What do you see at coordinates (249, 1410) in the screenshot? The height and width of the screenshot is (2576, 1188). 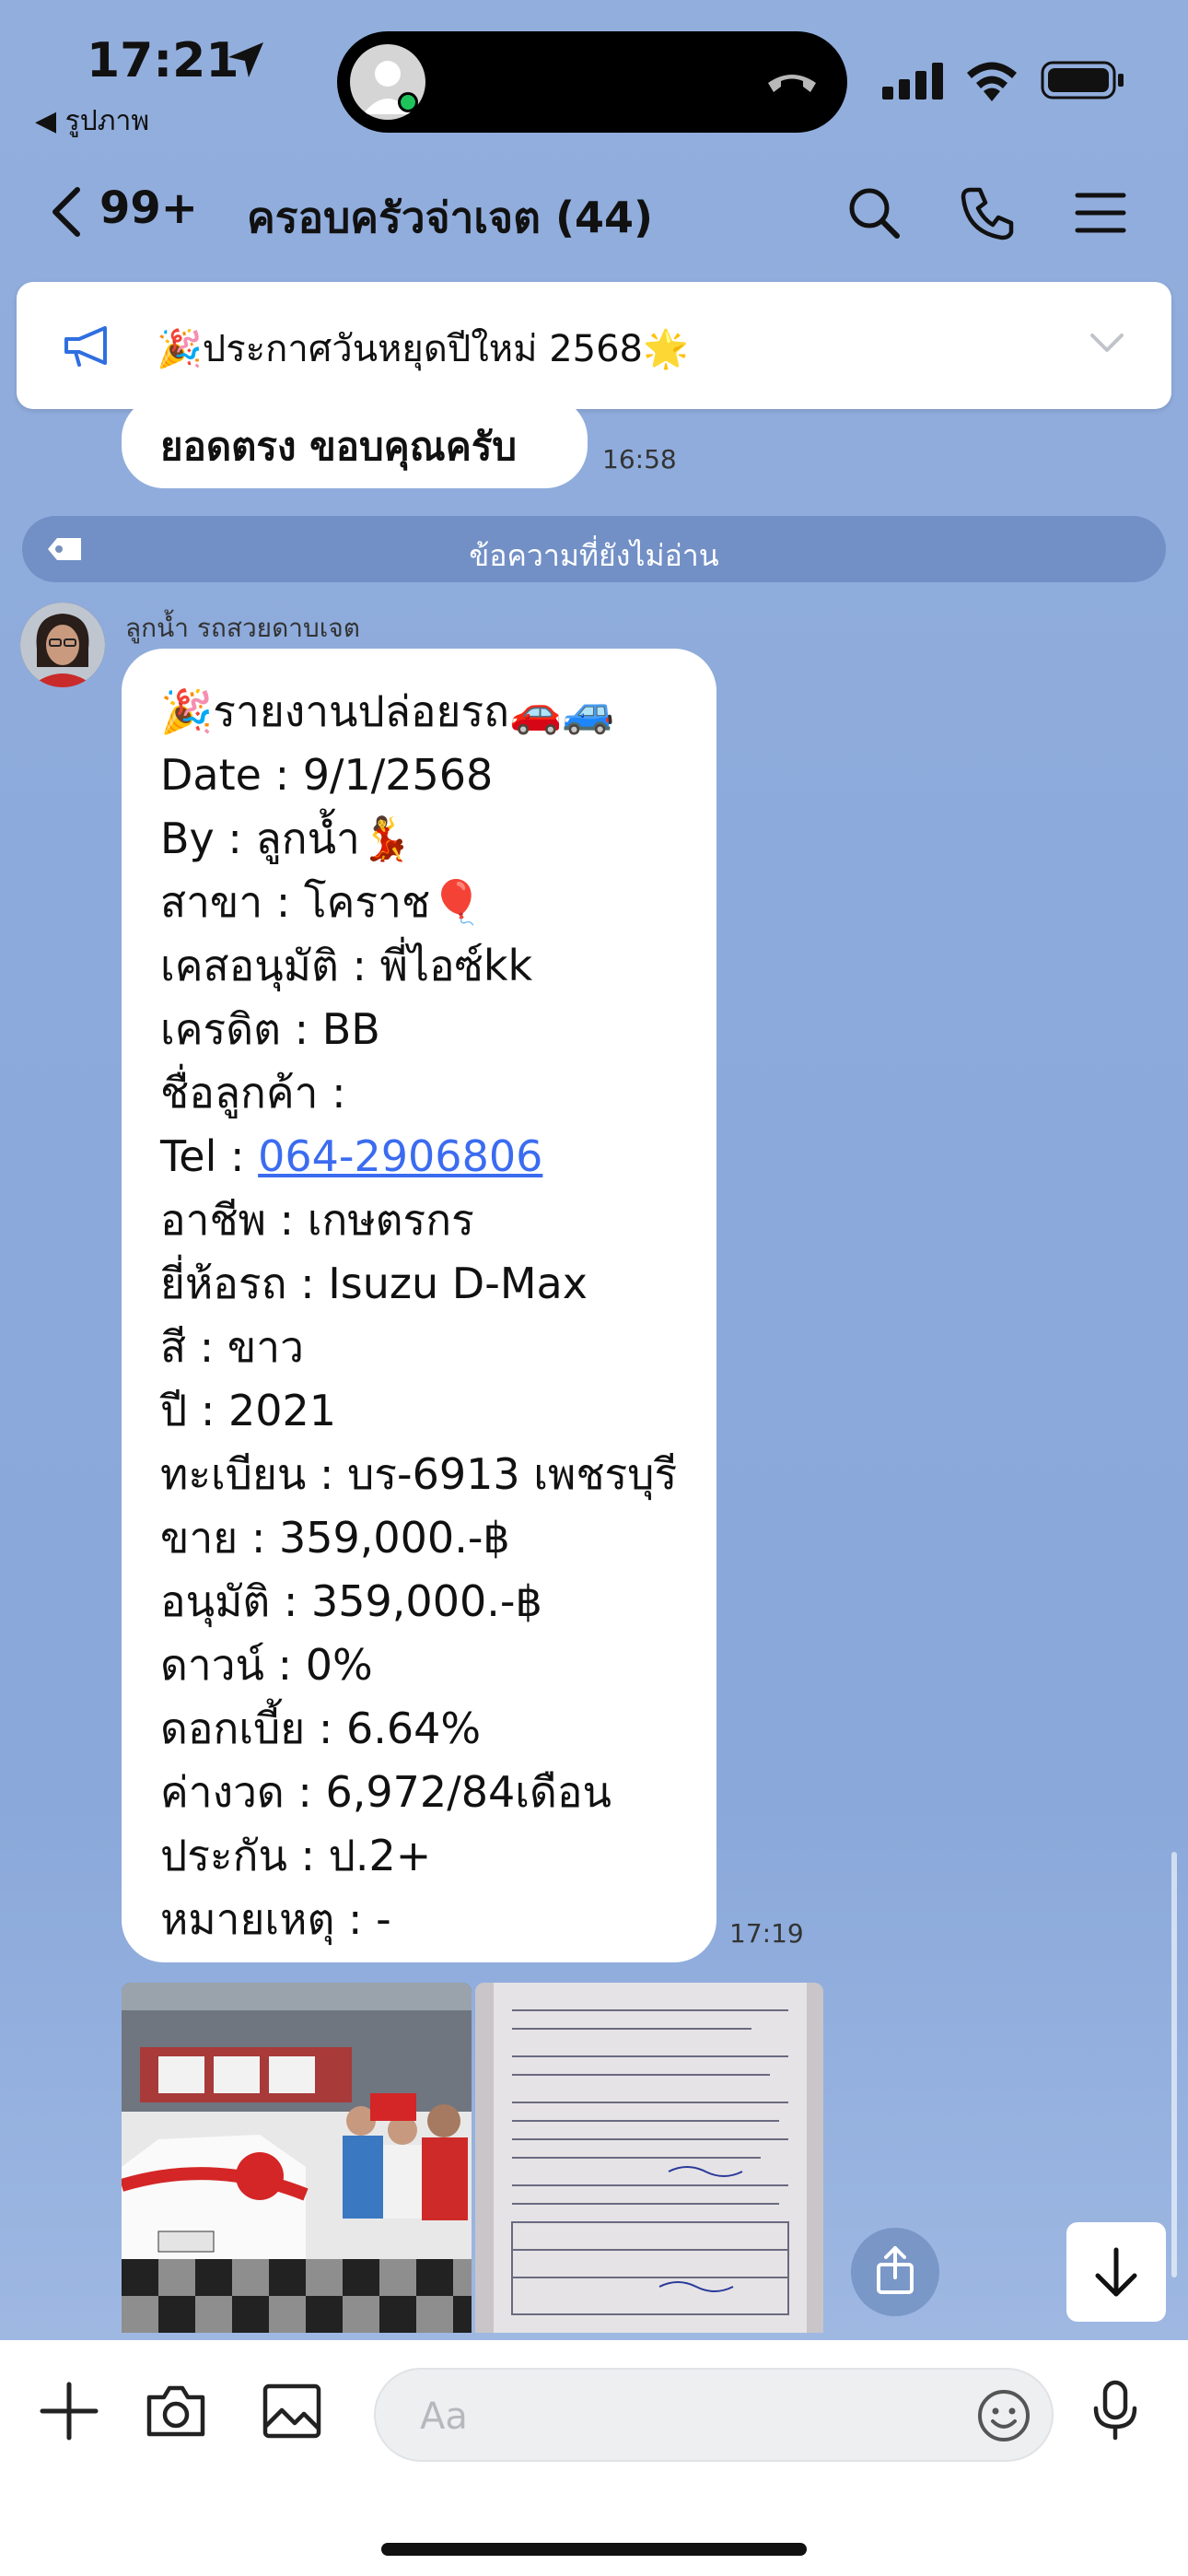 I see `message-line: ปี : 2021` at bounding box center [249, 1410].